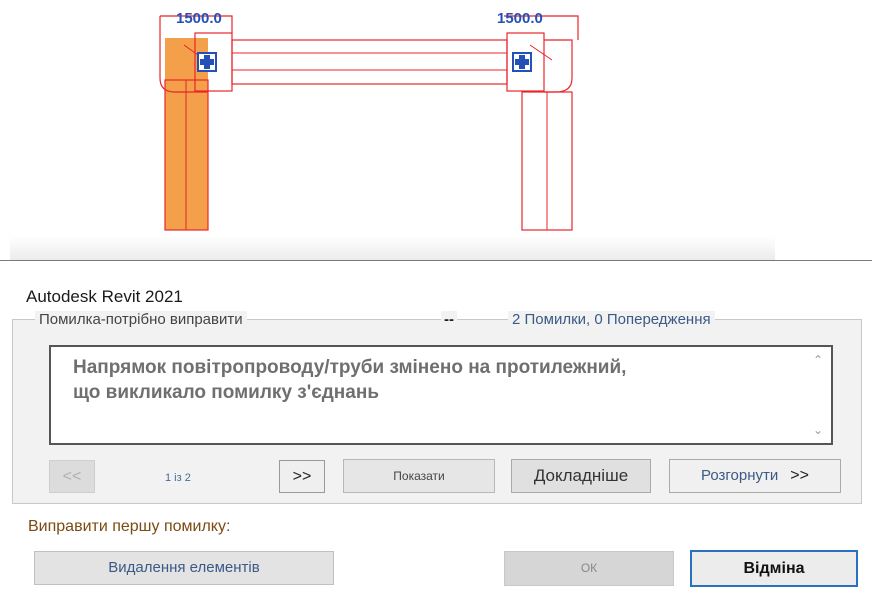 This screenshot has height=598, width=872. What do you see at coordinates (436, 260) in the screenshot?
I see `canvas-divider` at bounding box center [436, 260].